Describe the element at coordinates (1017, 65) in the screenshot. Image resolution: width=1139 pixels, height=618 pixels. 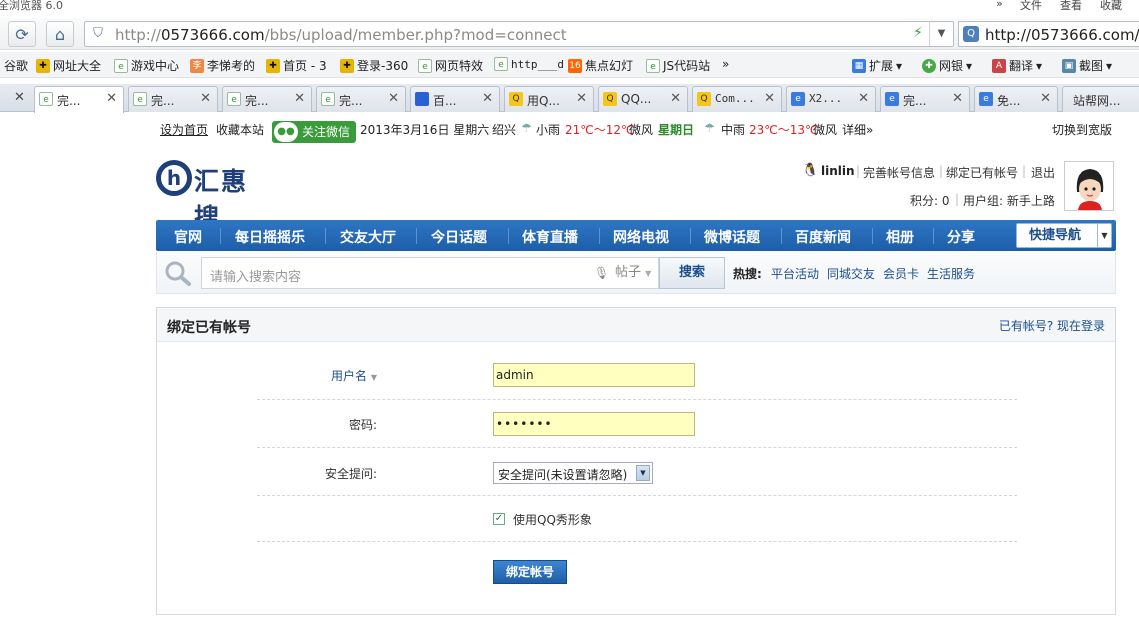
I see `translate-button: A 翻译 ▾` at that location.